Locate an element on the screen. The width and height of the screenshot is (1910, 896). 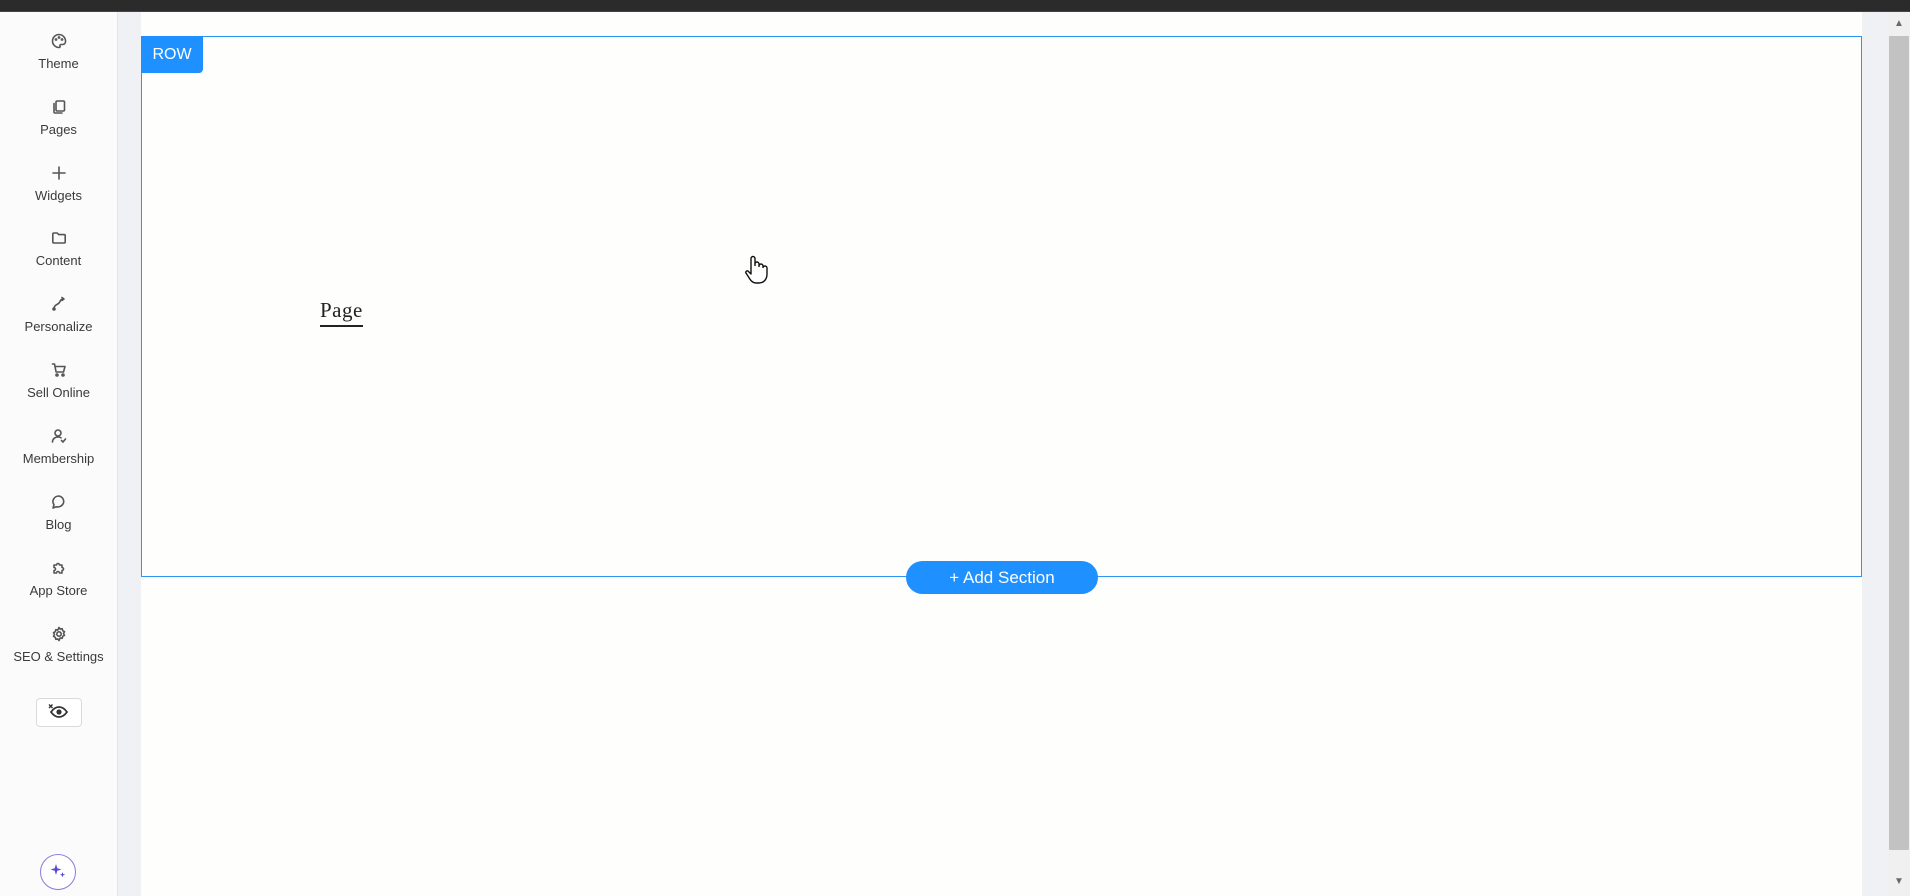
sidebar-item-label: Theme is located at coordinates (58, 63).